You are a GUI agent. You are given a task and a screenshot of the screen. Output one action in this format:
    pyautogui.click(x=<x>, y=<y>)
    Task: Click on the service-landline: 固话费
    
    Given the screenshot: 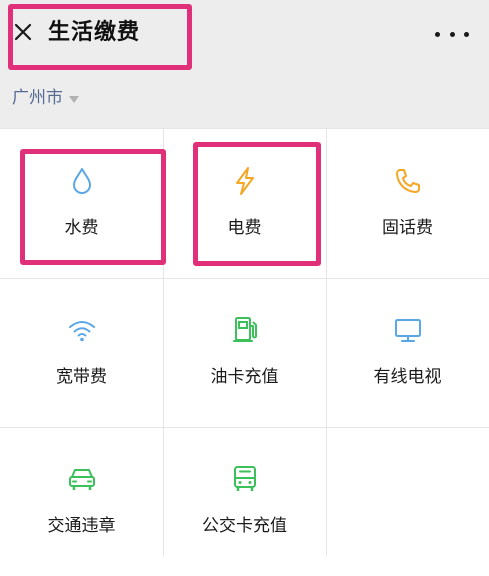 What is the action you would take?
    pyautogui.click(x=407, y=203)
    